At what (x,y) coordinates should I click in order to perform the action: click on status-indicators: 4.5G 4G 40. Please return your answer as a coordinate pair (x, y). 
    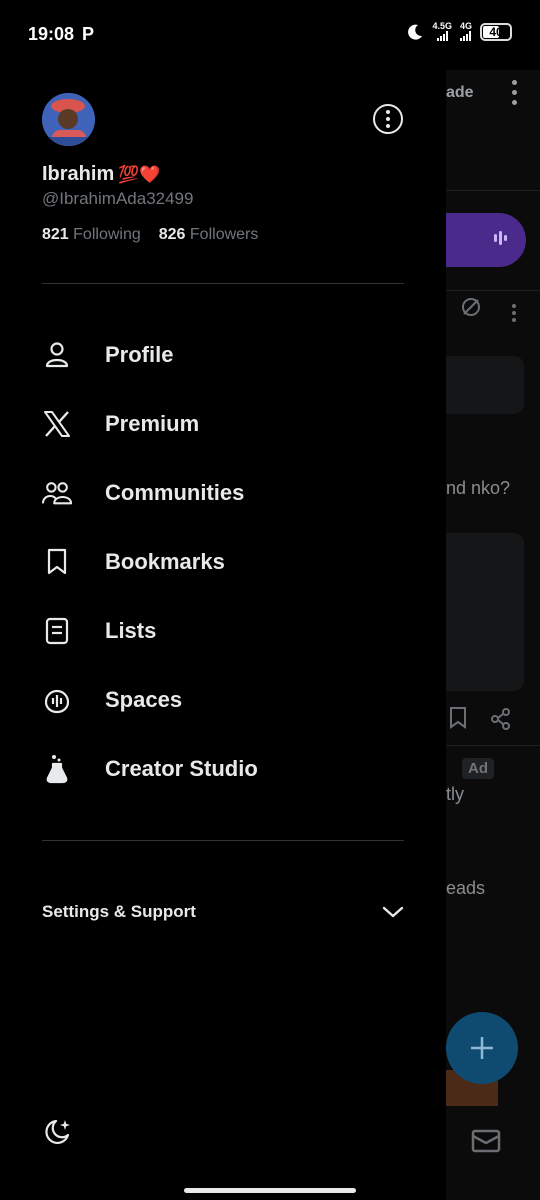
    Looking at the image, I should click on (459, 31).